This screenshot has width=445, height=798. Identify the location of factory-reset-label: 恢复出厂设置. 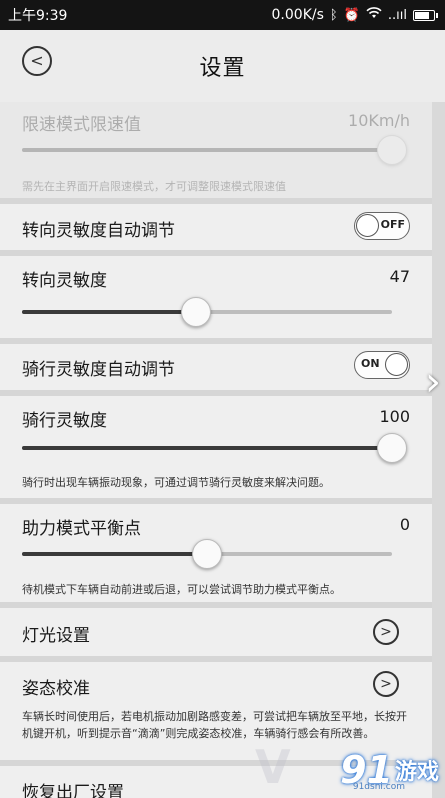
(73, 790).